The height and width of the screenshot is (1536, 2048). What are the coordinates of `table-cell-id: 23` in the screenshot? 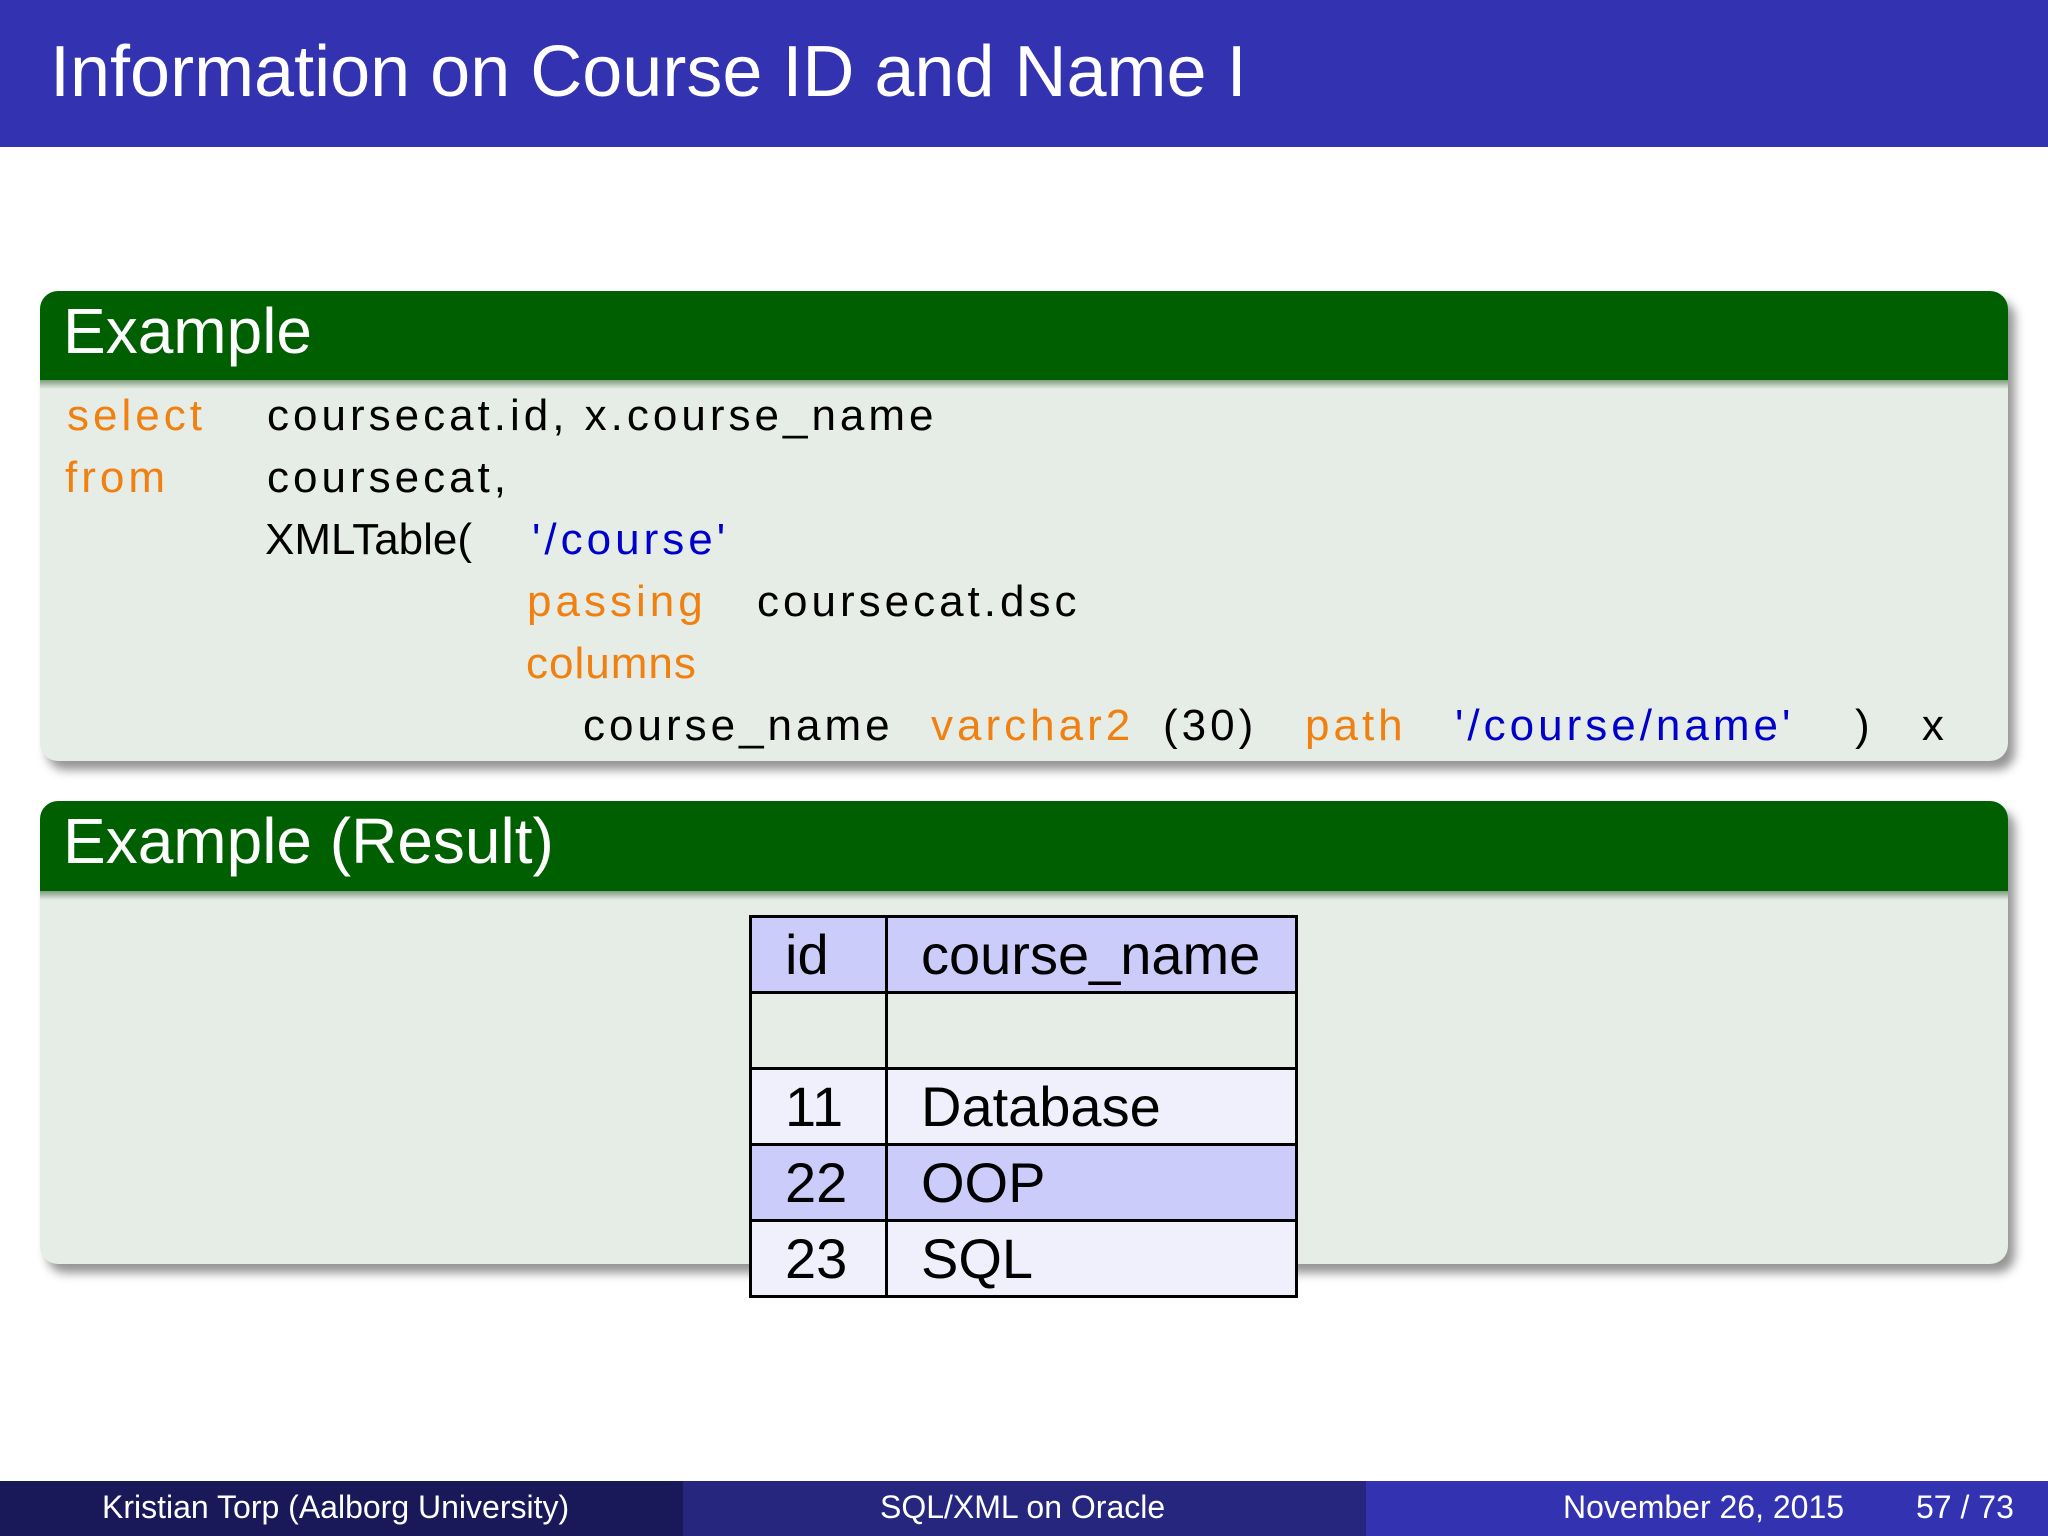 It's located at (818, 1258).